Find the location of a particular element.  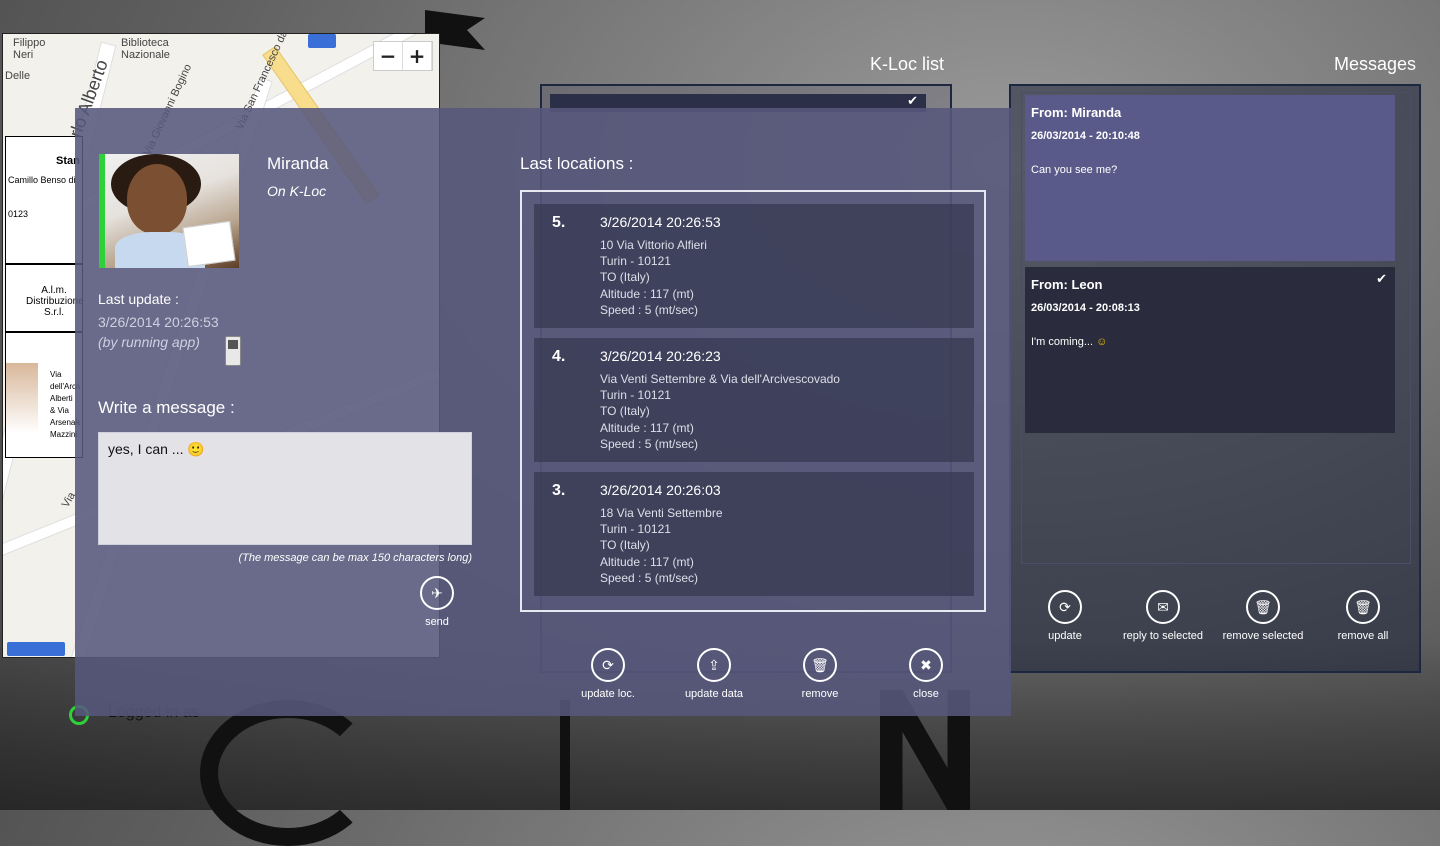

remove-selected-button: 🗑 remove selected is located at coordinates (1263, 616).